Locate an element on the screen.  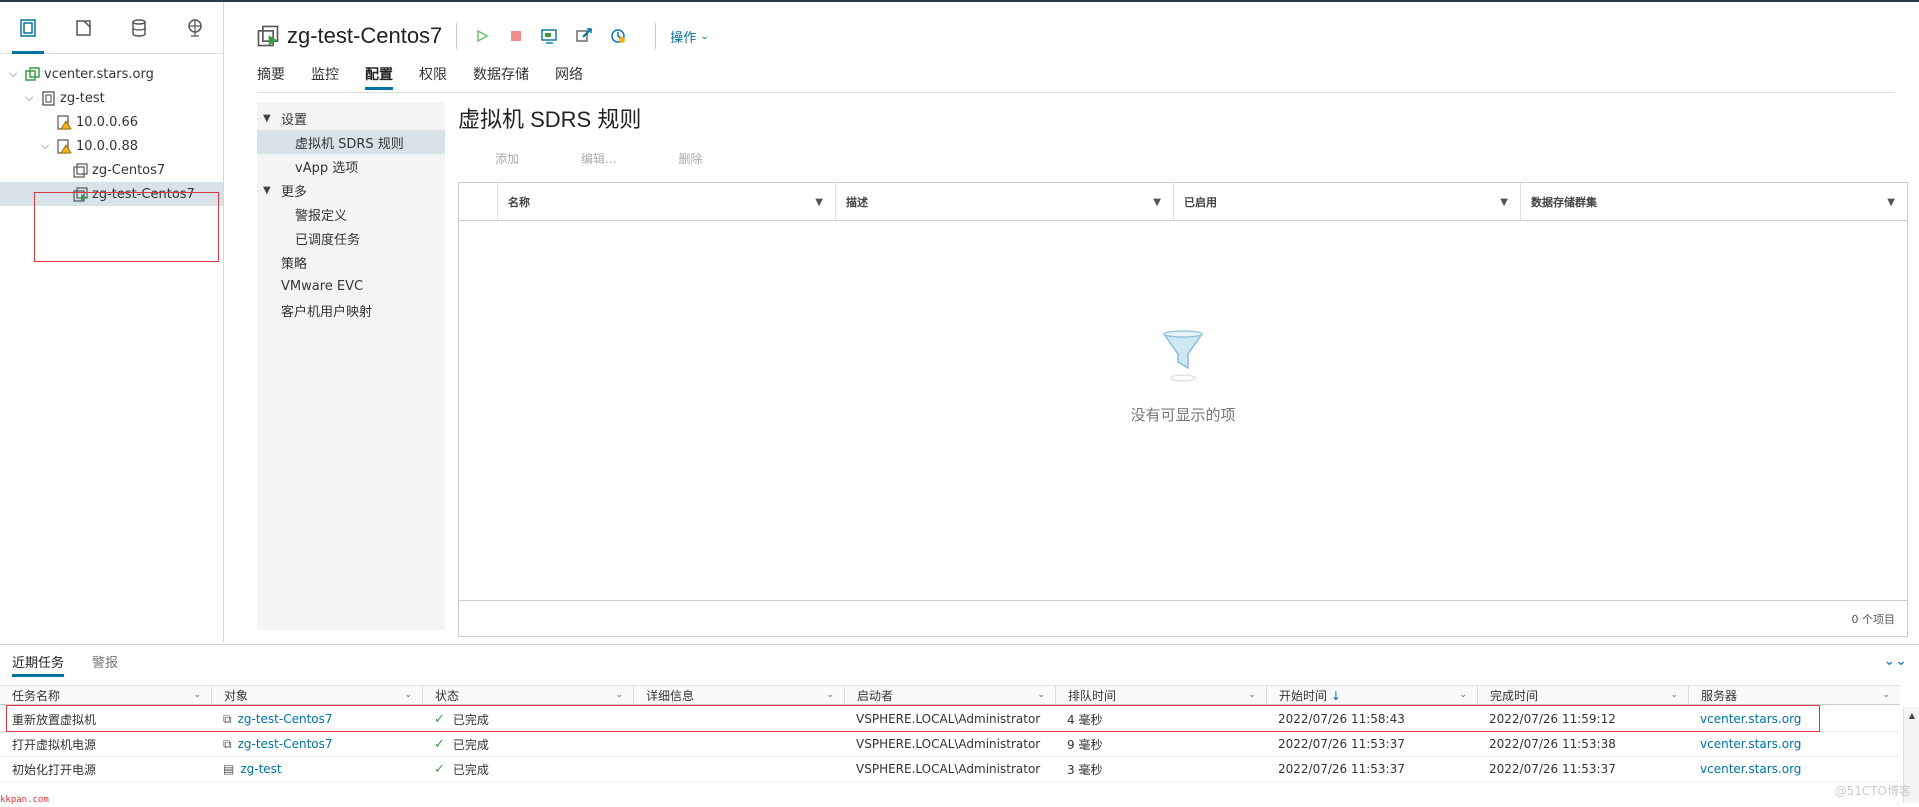
column-header-details: 详细信息 ⌄ is located at coordinates (738, 695).